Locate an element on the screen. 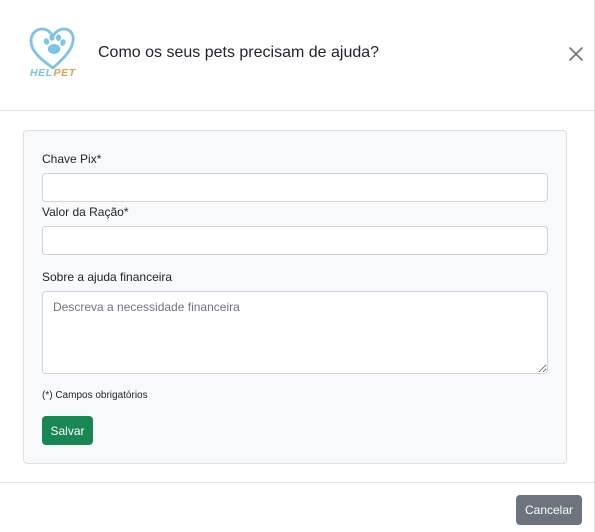  paw-heart-logo-icon: HEL PET is located at coordinates (53, 53).